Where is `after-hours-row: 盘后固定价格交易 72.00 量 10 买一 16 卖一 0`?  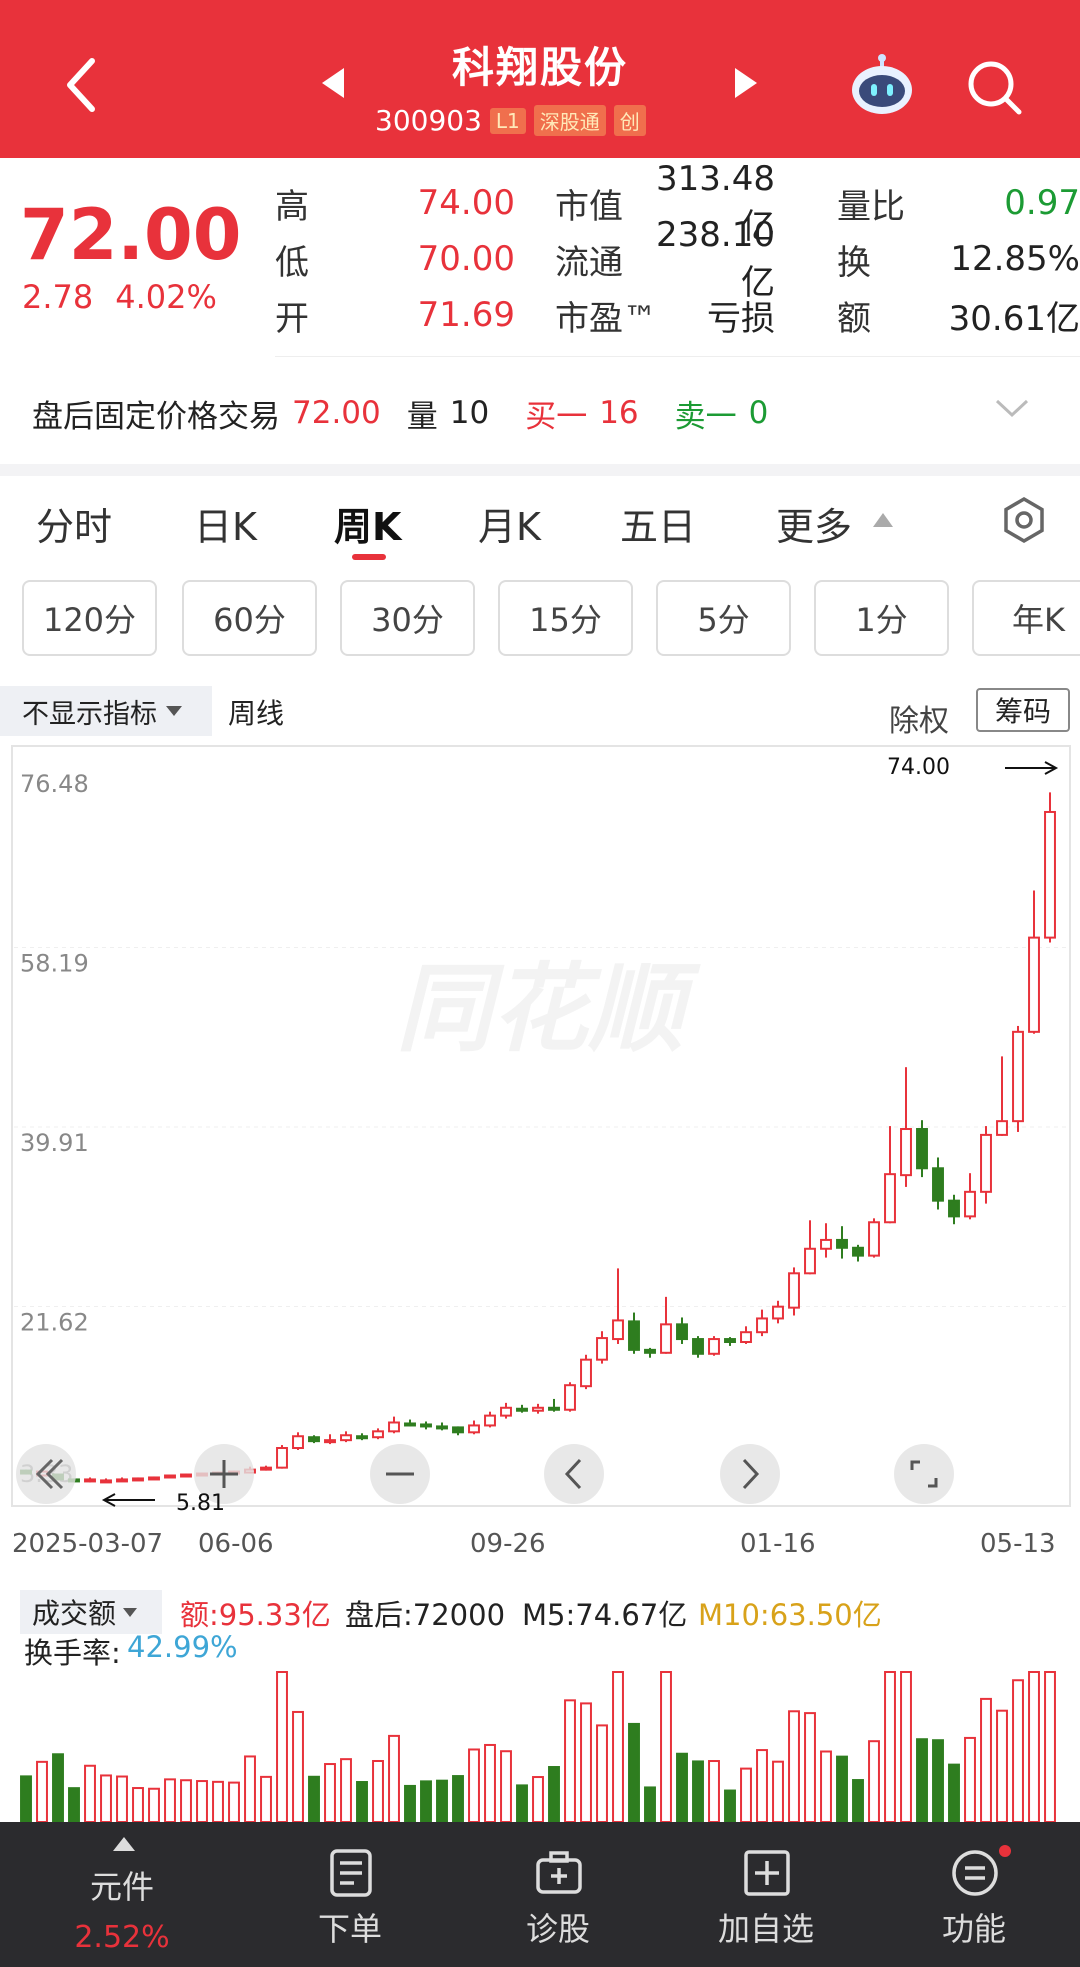
after-hours-row: 盘后固定价格交易 72.00 量 10 买一 16 卖一 0 is located at coordinates (540, 413).